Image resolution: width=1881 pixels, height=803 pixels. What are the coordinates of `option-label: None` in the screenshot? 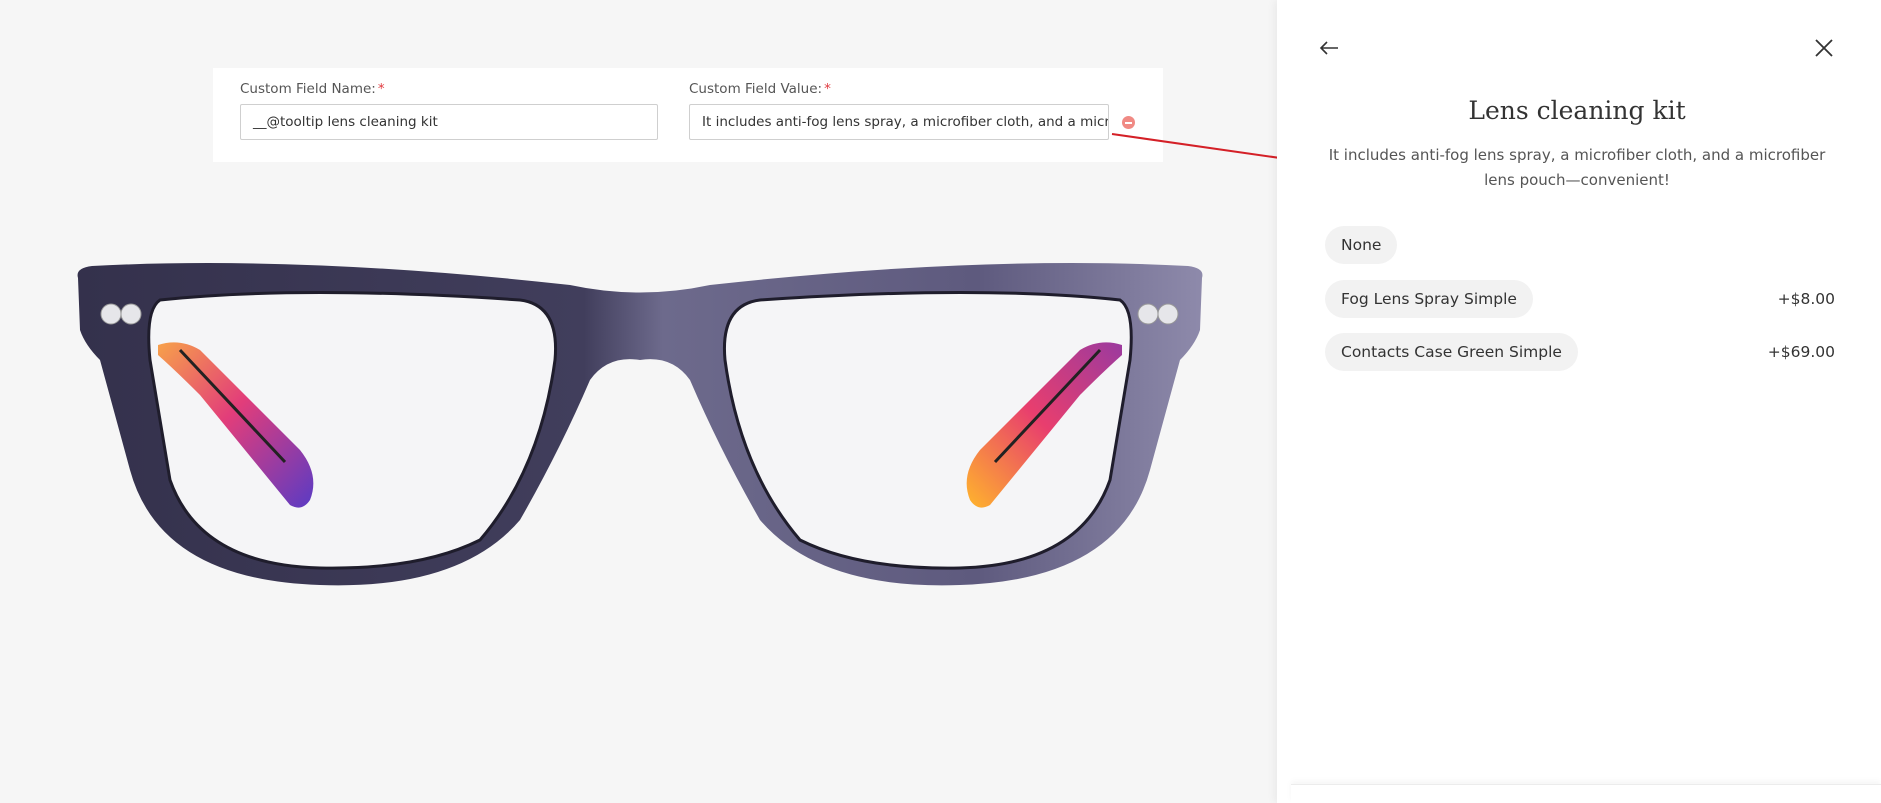 It's located at (1361, 245).